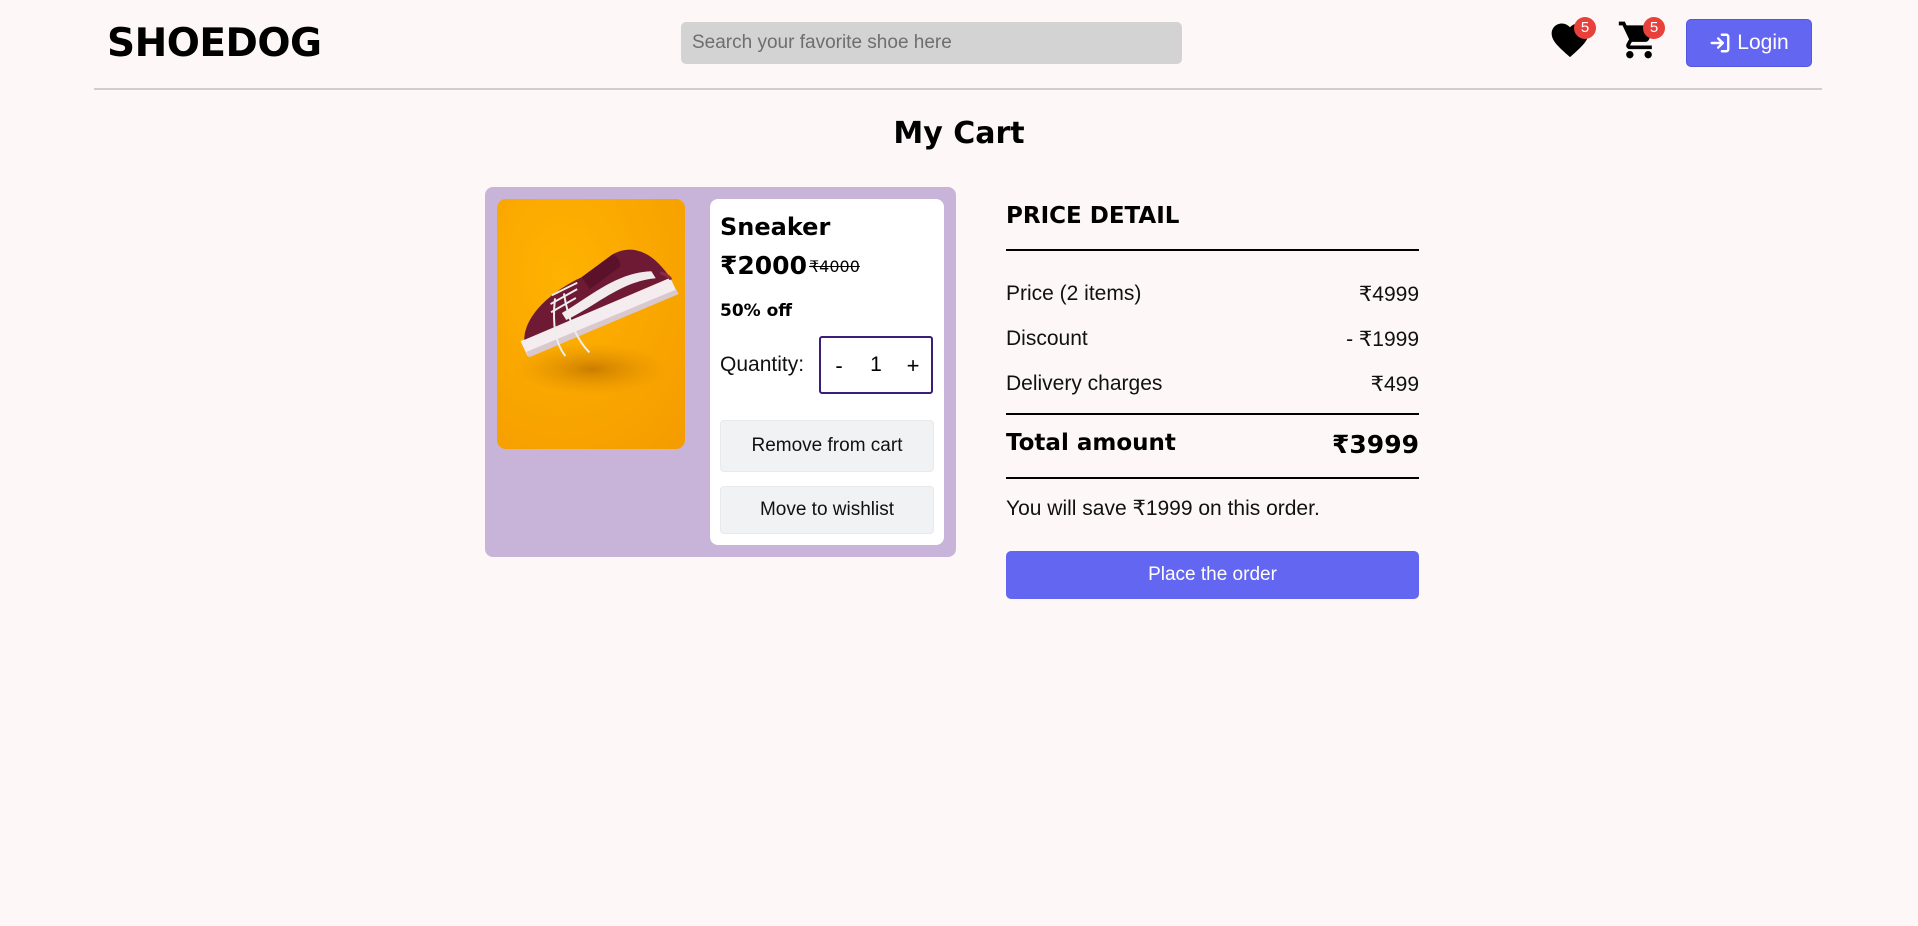  I want to click on discount-value: - ₹1999, so click(1382, 339).